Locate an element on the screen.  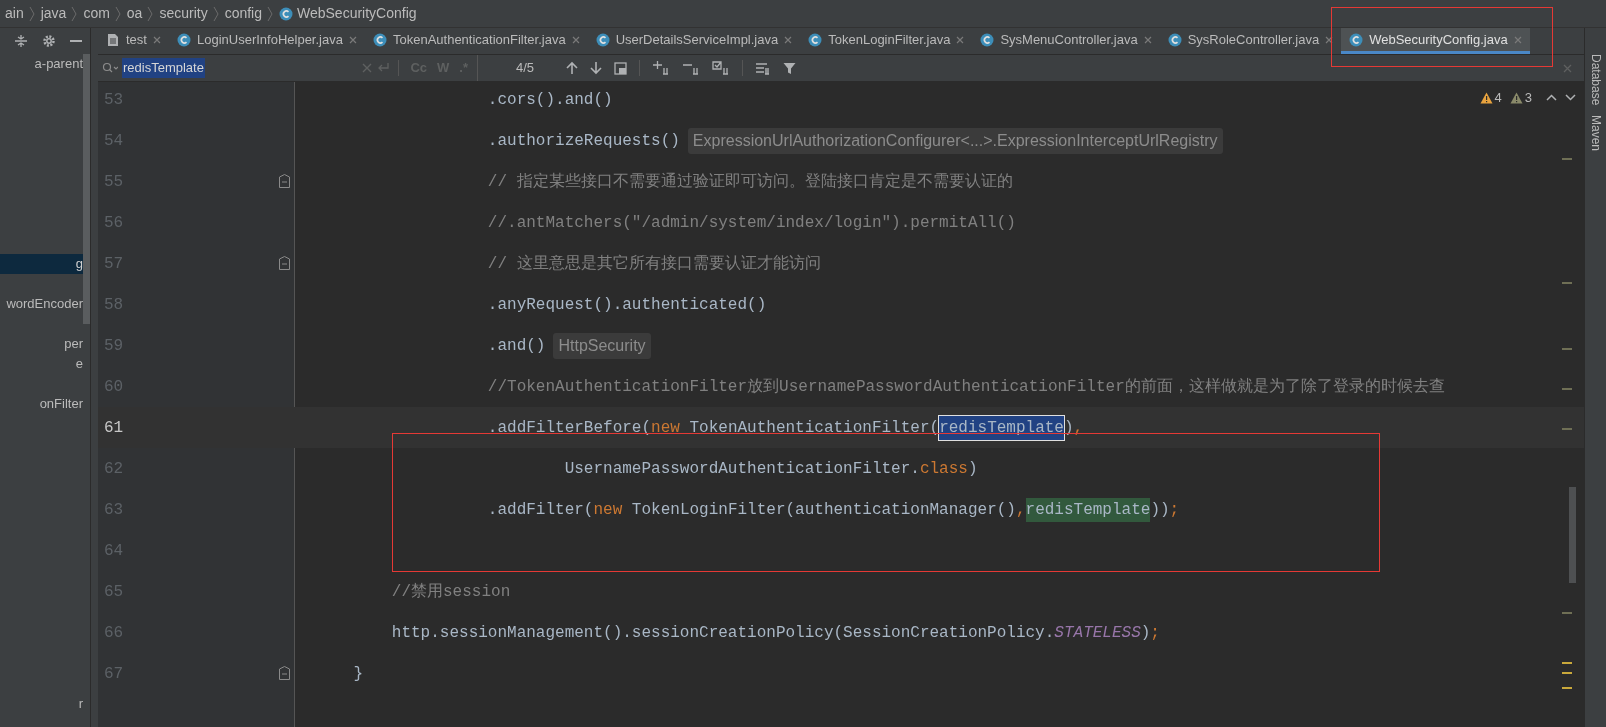
code-comment: //.antMatchers("/admin/system/index/login").permitAll() is located at coordinates (751, 223).